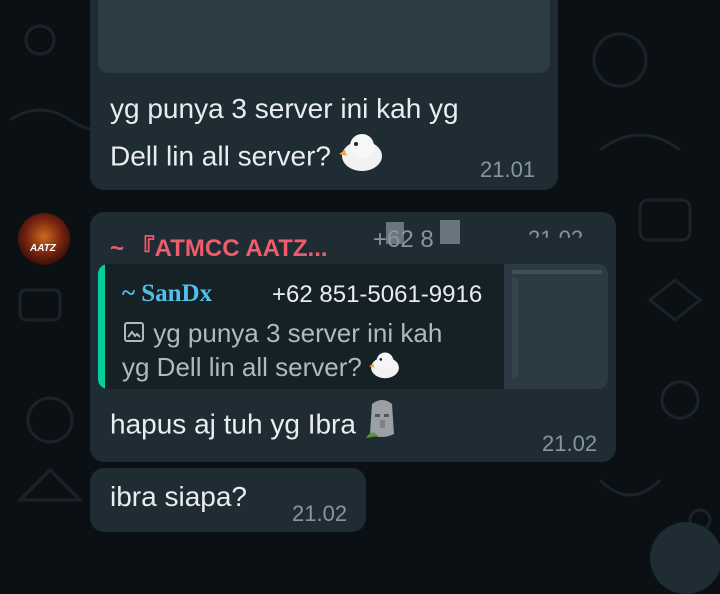 Image resolution: width=720 pixels, height=594 pixels. Describe the element at coordinates (178, 496) in the screenshot. I see `message-text: ibra siapa?` at that location.